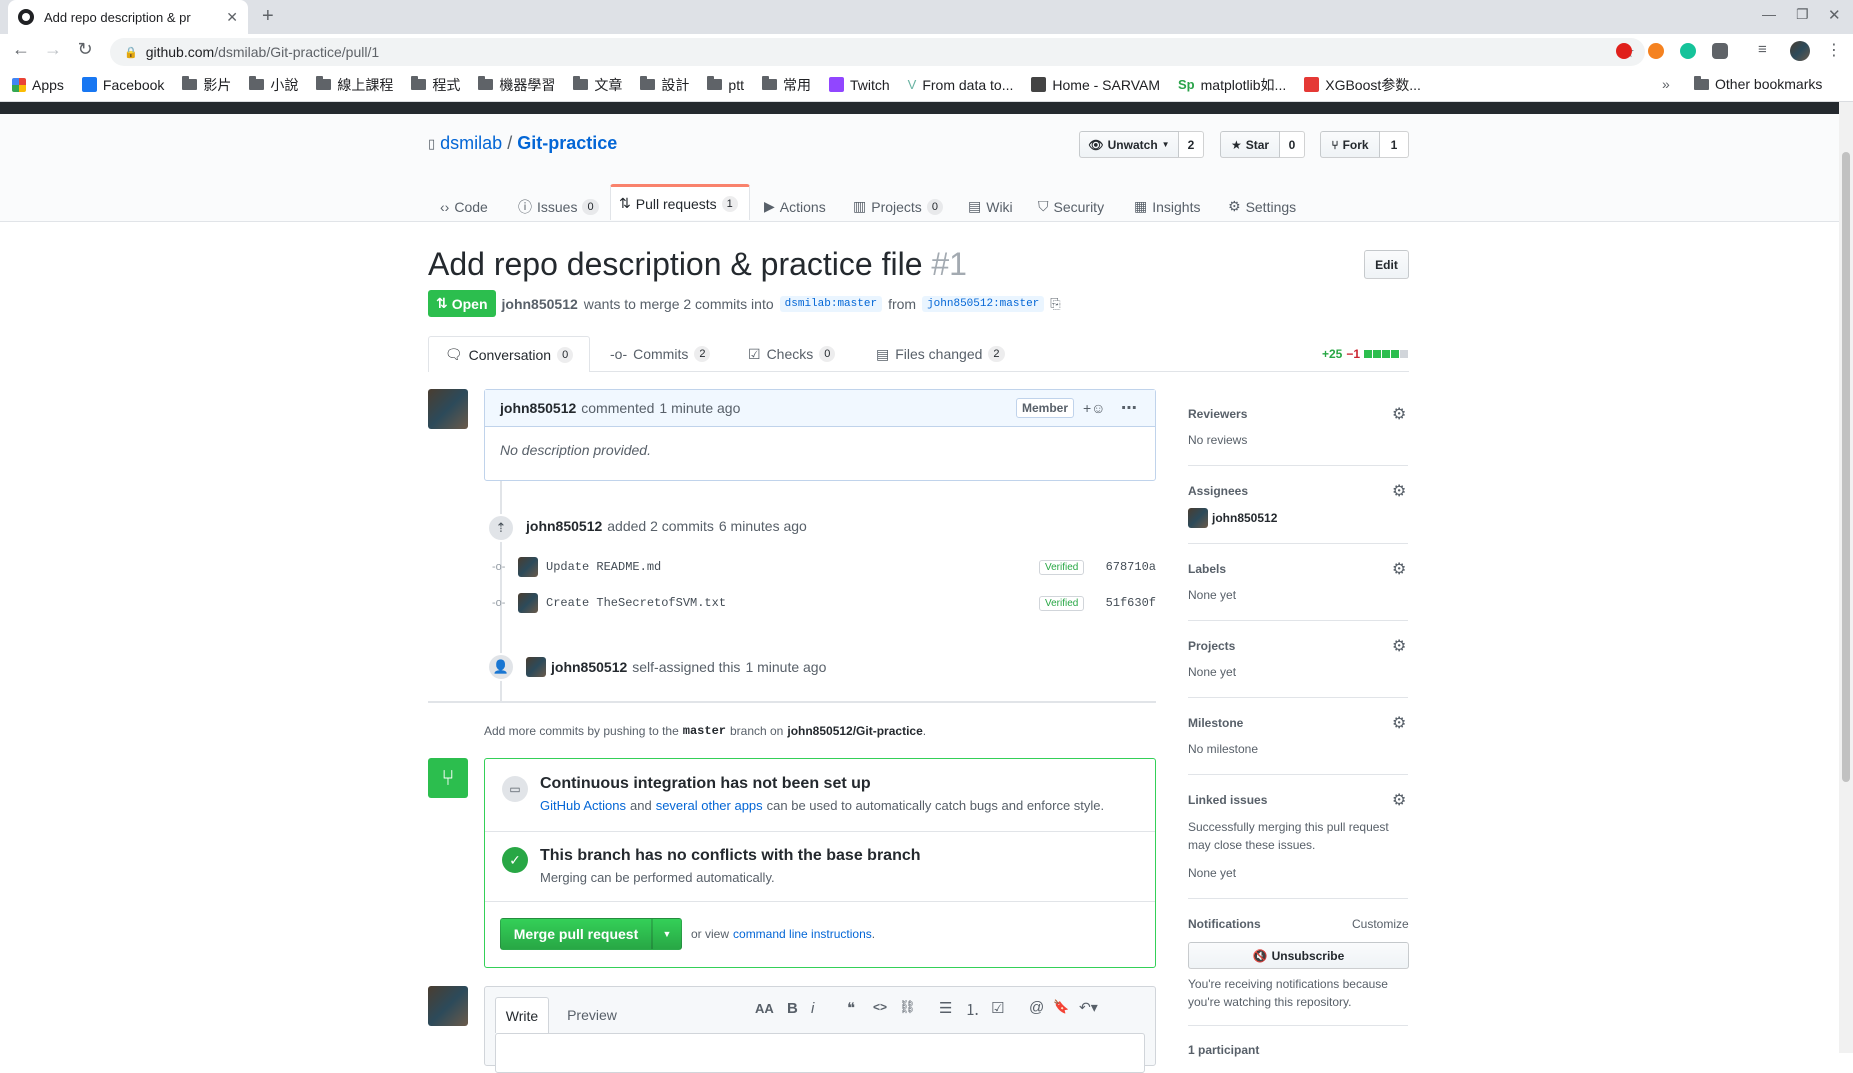 The image size is (1853, 1073). I want to click on tab-wiki: ▤ Wiki, so click(990, 206).